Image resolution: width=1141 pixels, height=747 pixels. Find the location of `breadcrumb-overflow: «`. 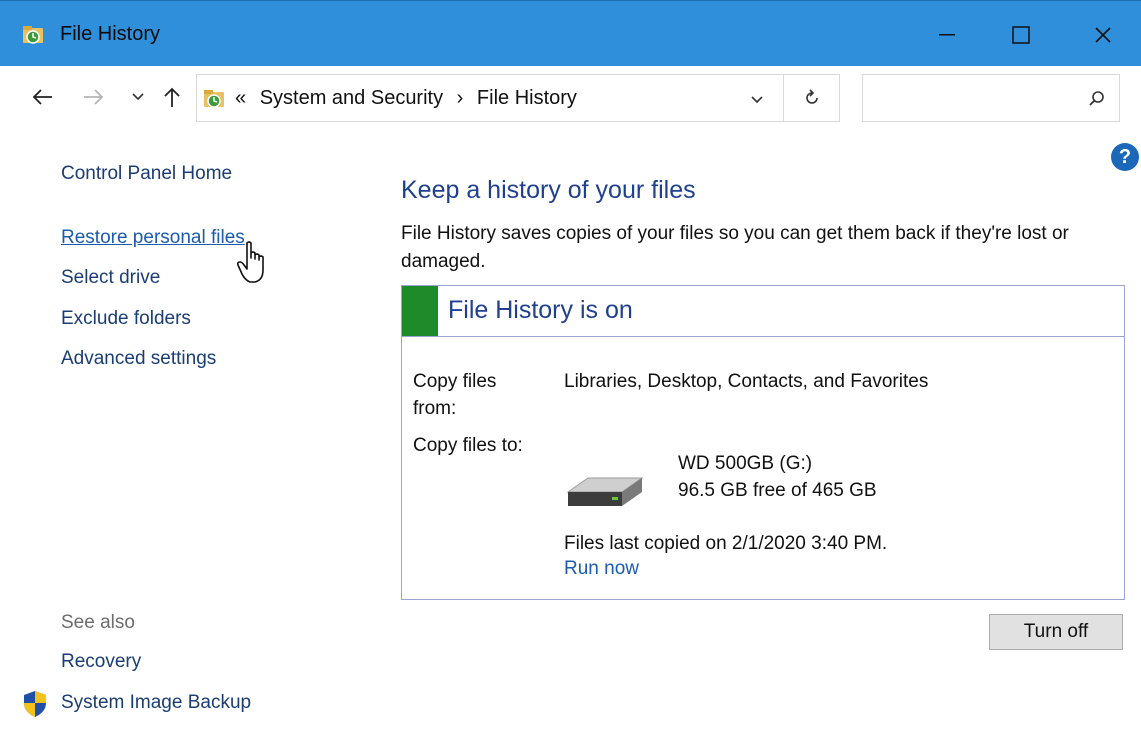

breadcrumb-overflow: « is located at coordinates (240, 98).